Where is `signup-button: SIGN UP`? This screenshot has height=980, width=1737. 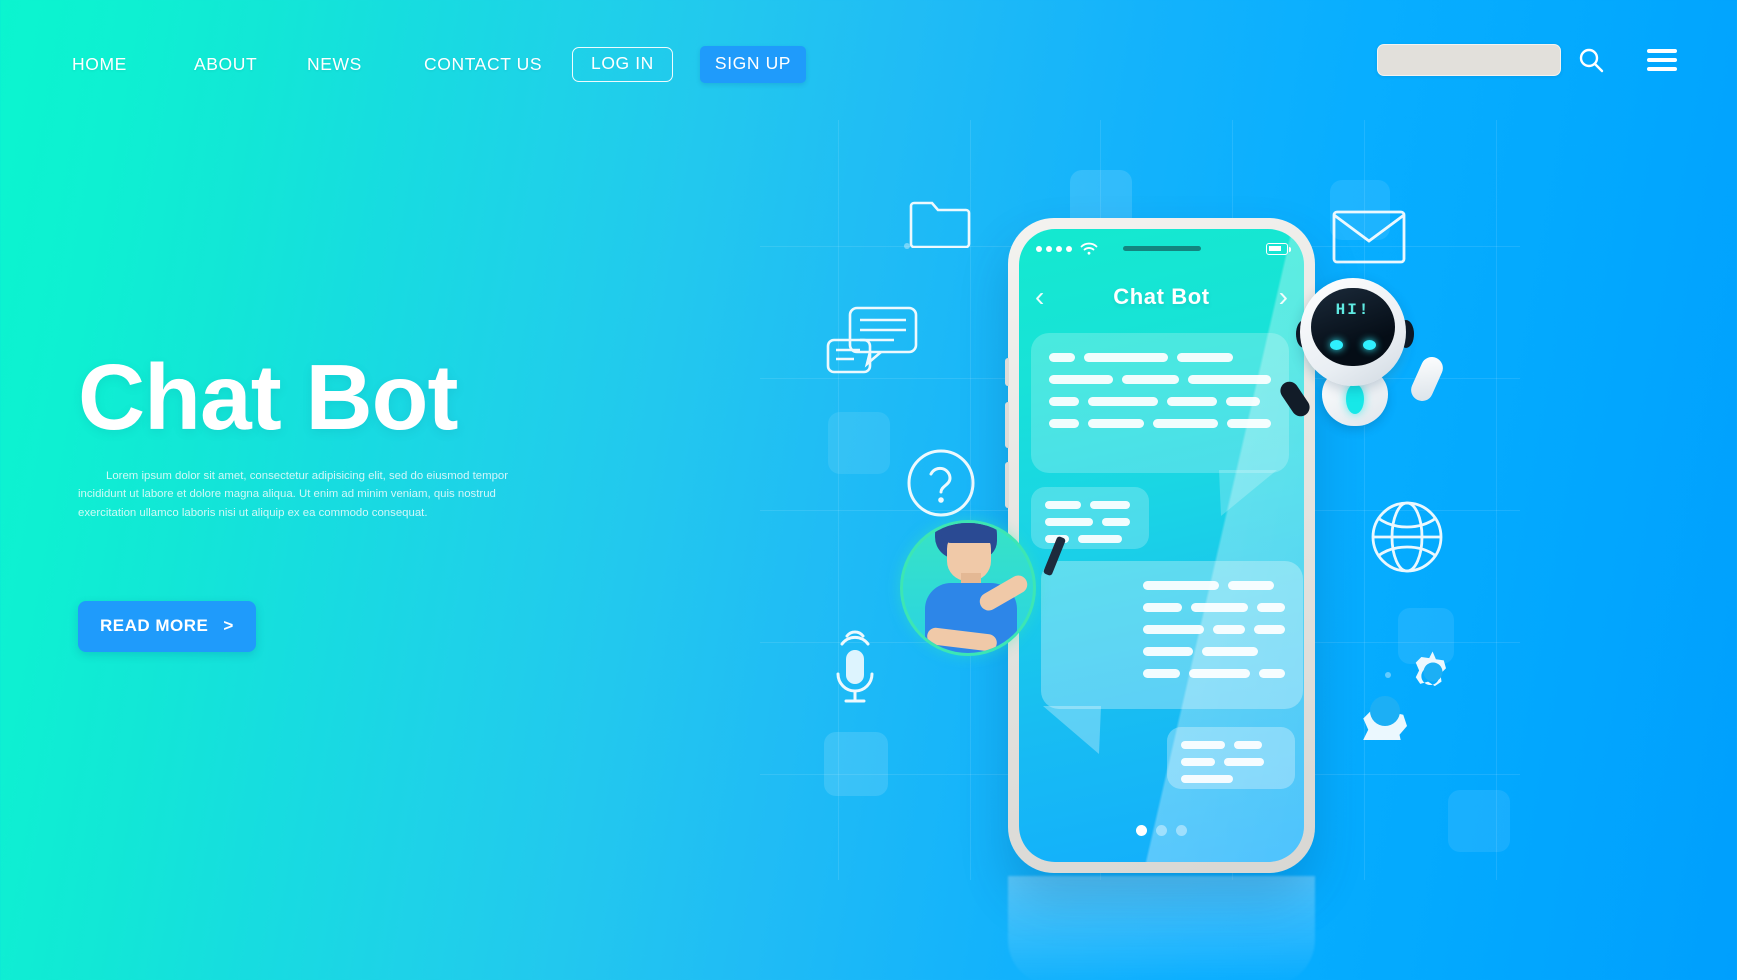
signup-button: SIGN UP is located at coordinates (753, 64).